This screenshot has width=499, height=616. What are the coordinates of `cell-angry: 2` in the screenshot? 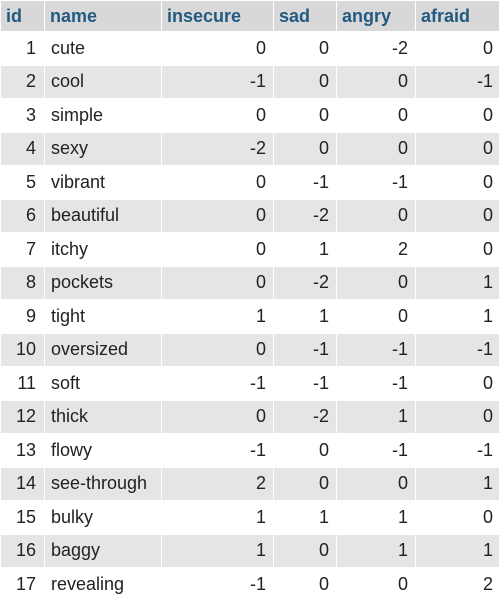 It's located at (376, 249).